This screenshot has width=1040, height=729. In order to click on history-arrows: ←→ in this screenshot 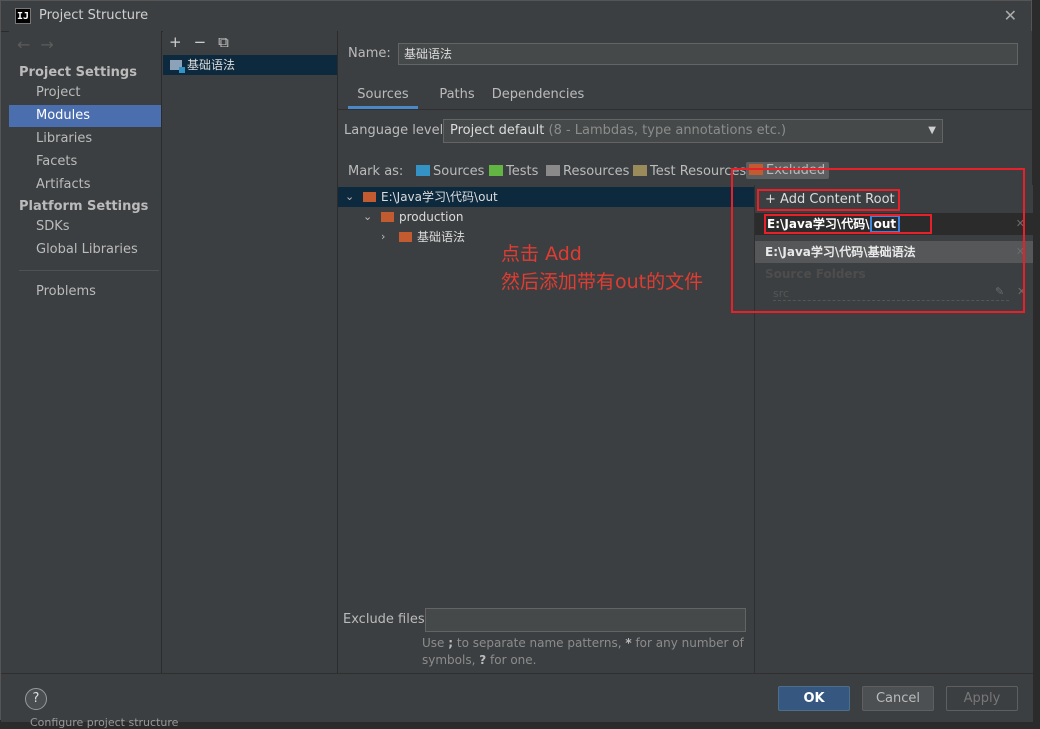, I will do `click(40, 44)`.